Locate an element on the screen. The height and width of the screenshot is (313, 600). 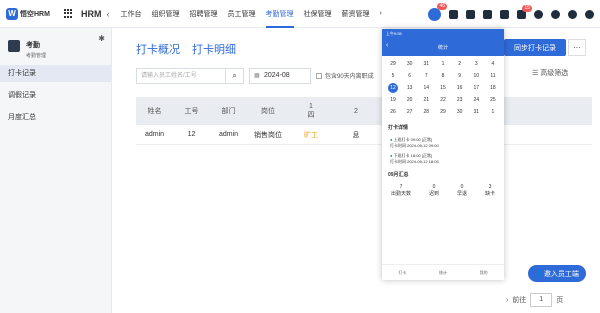
help-icon is located at coordinates (555, 14).